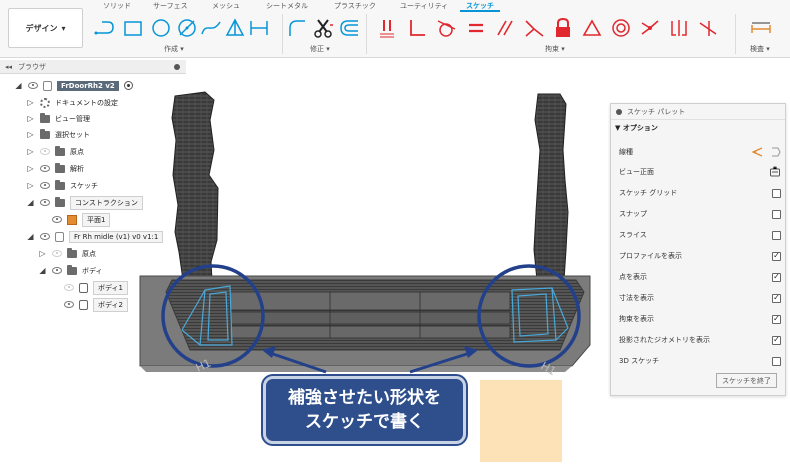  What do you see at coordinates (424, 6) in the screenshot?
I see `tab-utility: ユーティリティ` at bounding box center [424, 6].